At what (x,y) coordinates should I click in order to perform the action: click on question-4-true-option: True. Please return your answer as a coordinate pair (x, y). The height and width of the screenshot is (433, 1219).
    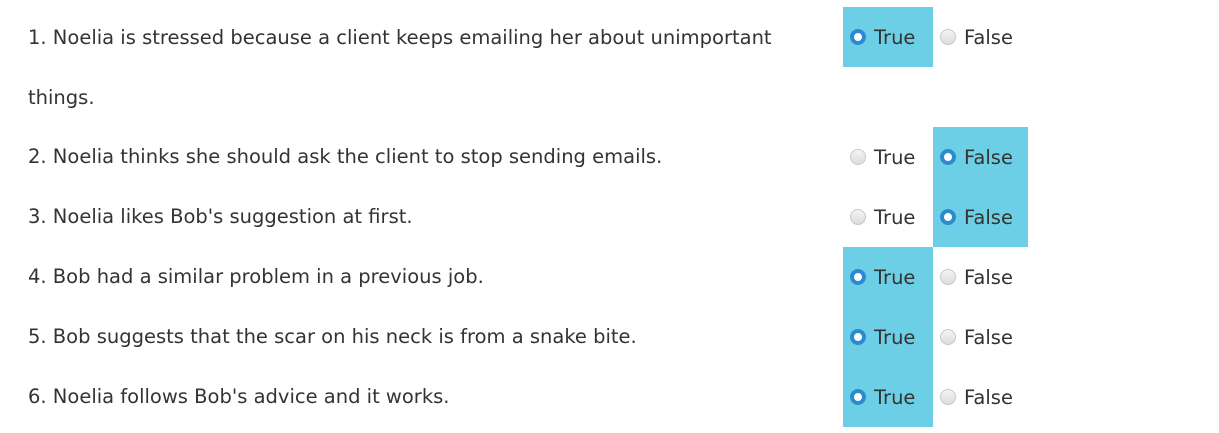
    Looking at the image, I should click on (888, 277).